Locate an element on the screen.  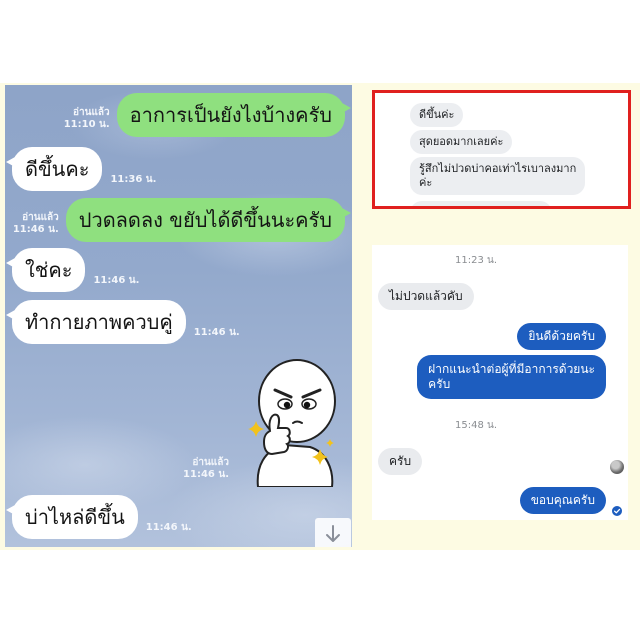
message-text: ยินดีด้วยครับ is located at coordinates (561, 336).